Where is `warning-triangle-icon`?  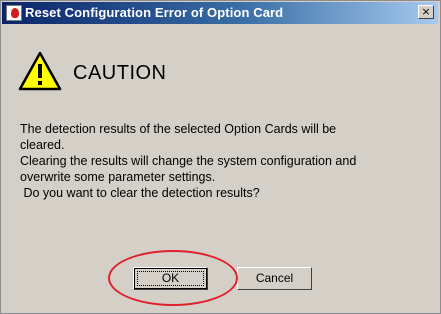 warning-triangle-icon is located at coordinates (40, 71).